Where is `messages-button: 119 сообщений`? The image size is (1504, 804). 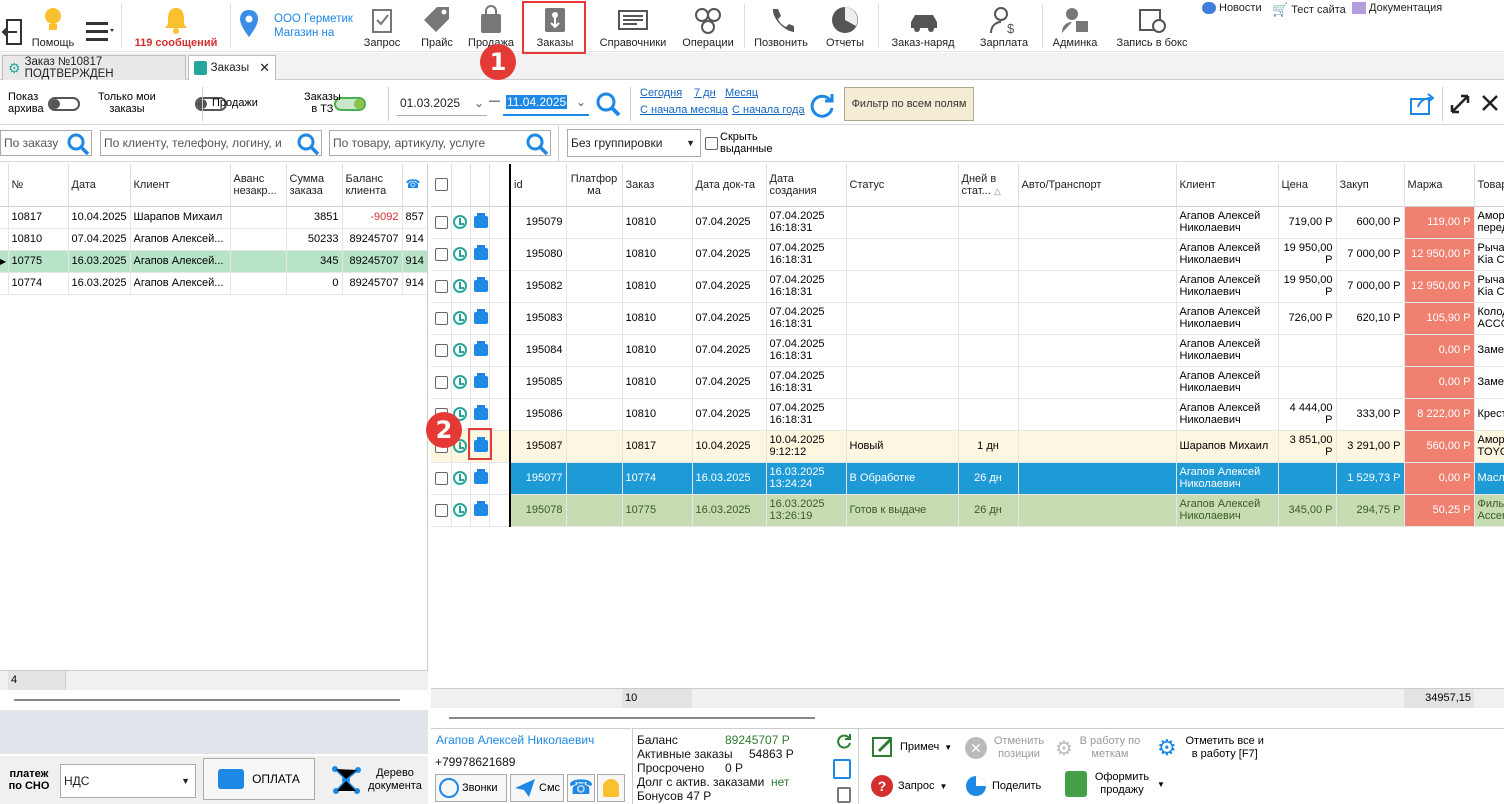 messages-button: 119 сообщений is located at coordinates (176, 26).